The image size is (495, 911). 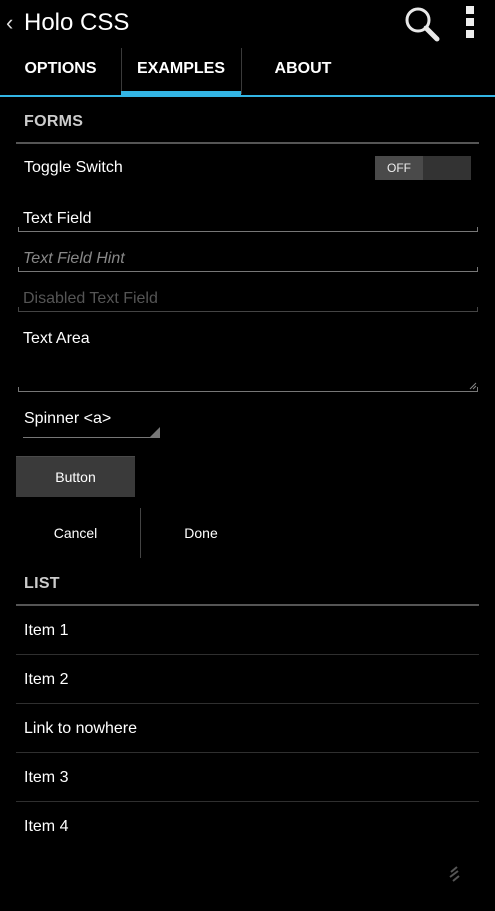 I want to click on app-title: Holo CSS, so click(x=76, y=23).